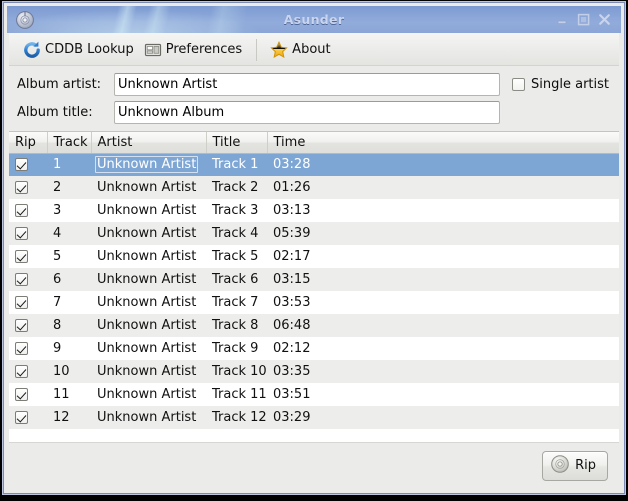 This screenshot has height=501, width=628. Describe the element at coordinates (307, 112) in the screenshot. I see `album-title-input` at that location.